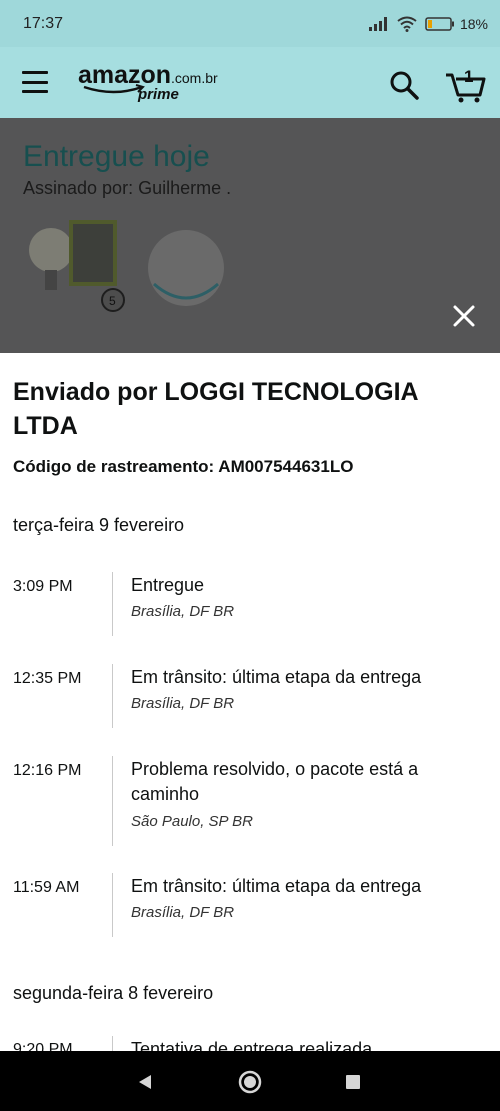 The image size is (500, 1111). Describe the element at coordinates (377, 23) in the screenshot. I see `signal-icon` at that location.